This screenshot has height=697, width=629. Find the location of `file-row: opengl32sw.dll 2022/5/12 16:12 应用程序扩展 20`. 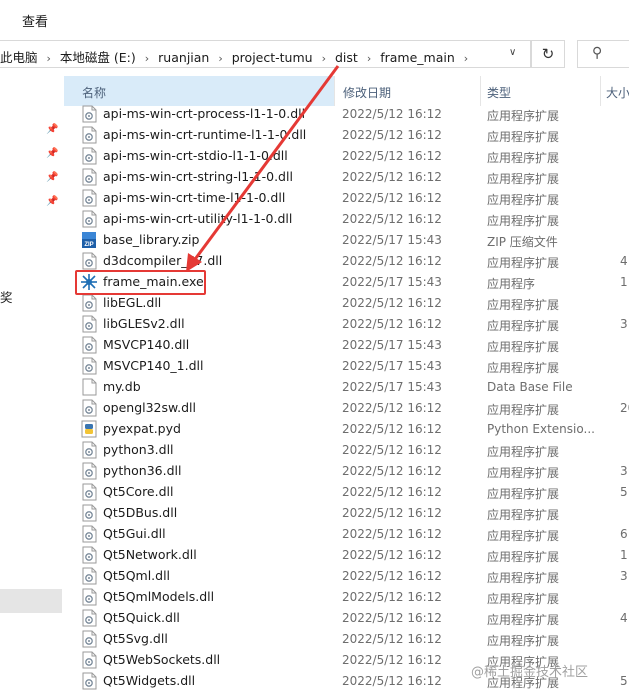

file-row: opengl32sw.dll 2022/5/12 16:12 应用程序扩展 20 is located at coordinates (346, 408).